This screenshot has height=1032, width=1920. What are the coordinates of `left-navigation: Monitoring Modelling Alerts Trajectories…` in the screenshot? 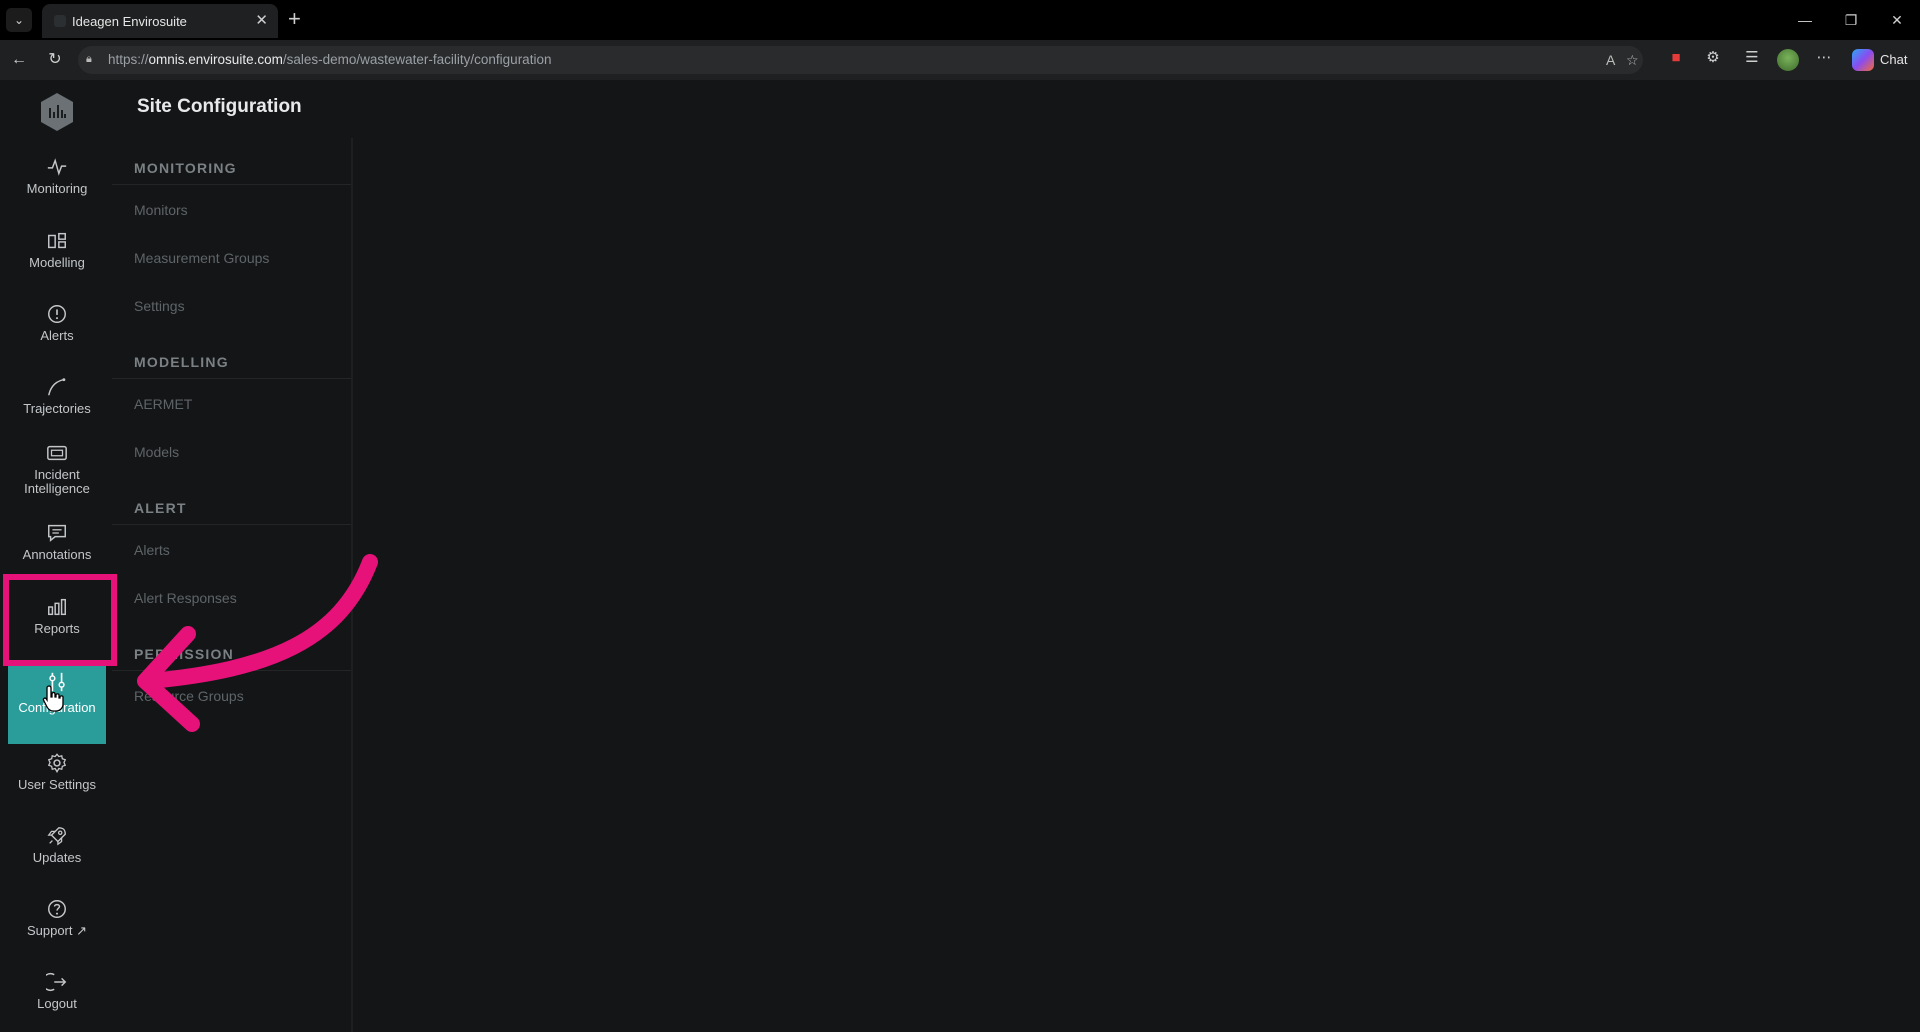 It's located at (56, 556).